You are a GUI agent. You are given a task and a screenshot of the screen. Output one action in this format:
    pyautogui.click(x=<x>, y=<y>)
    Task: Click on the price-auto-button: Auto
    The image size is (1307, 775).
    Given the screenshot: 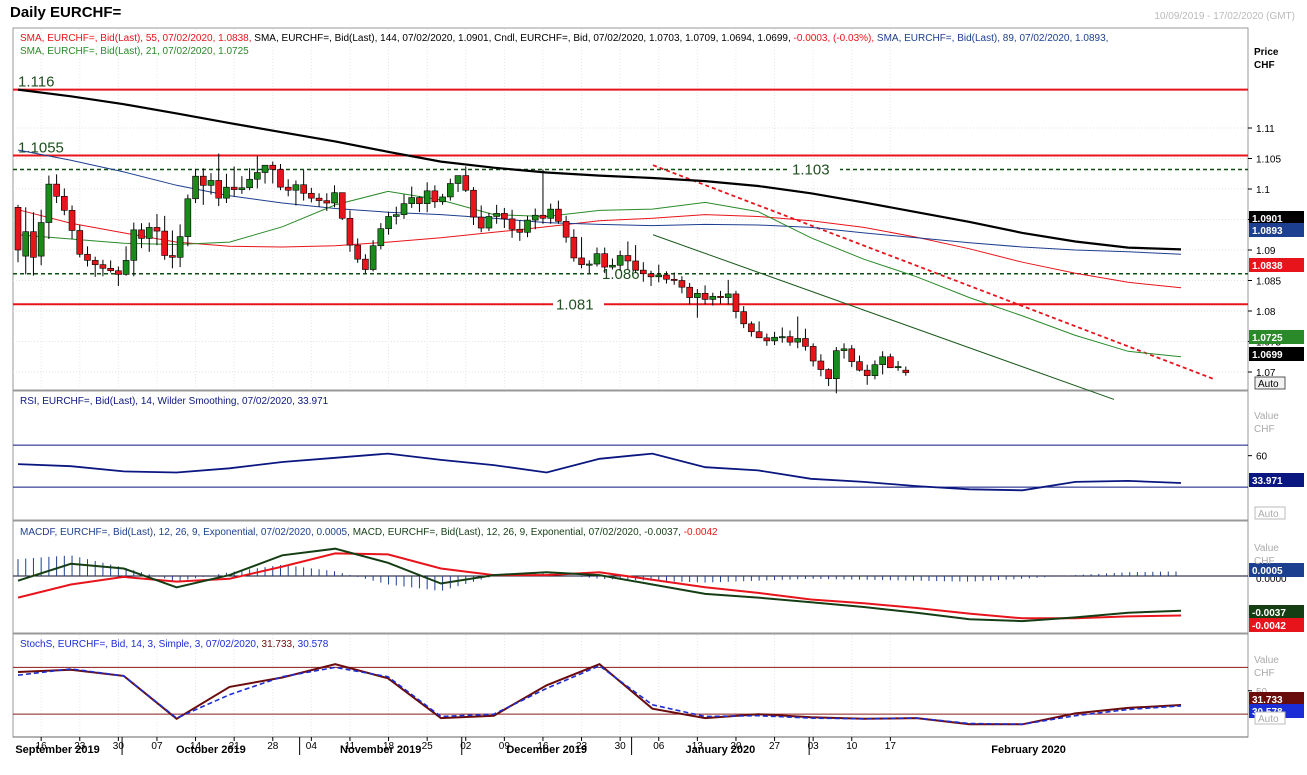 What is the action you would take?
    pyautogui.click(x=1270, y=383)
    